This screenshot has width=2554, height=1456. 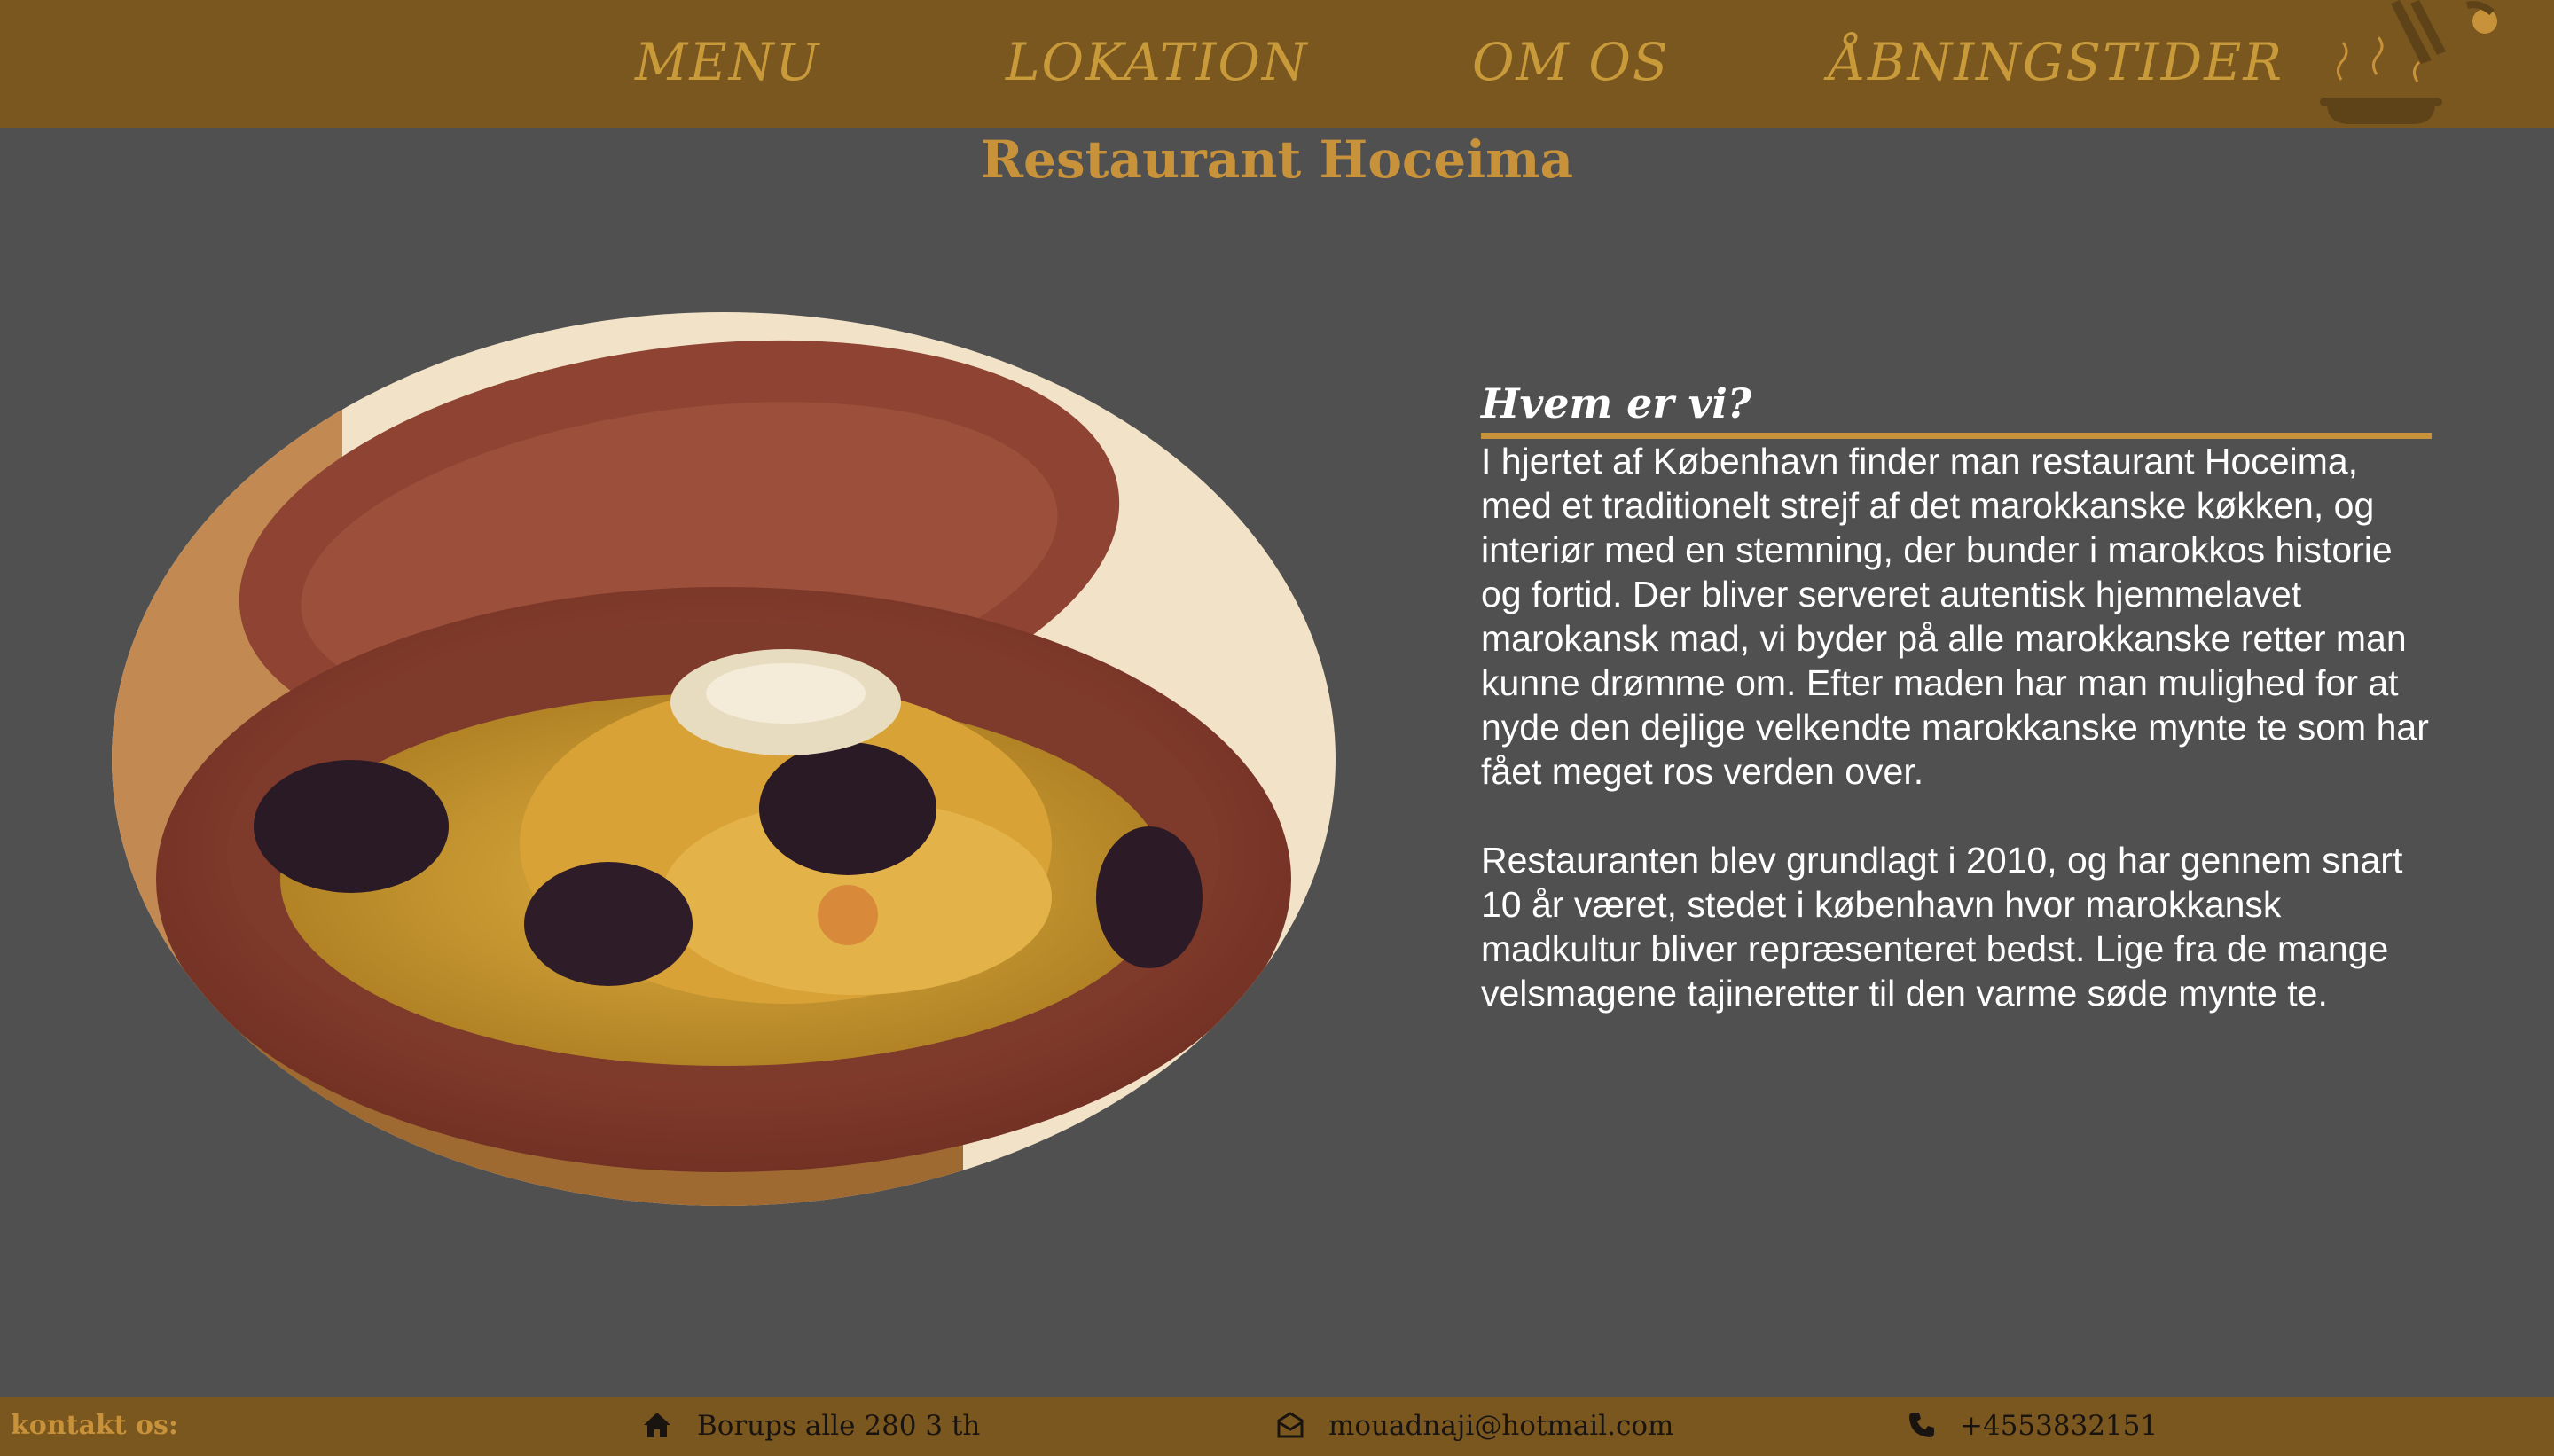 I want to click on nav-lokation-link: LOKATION, so click(x=1157, y=62).